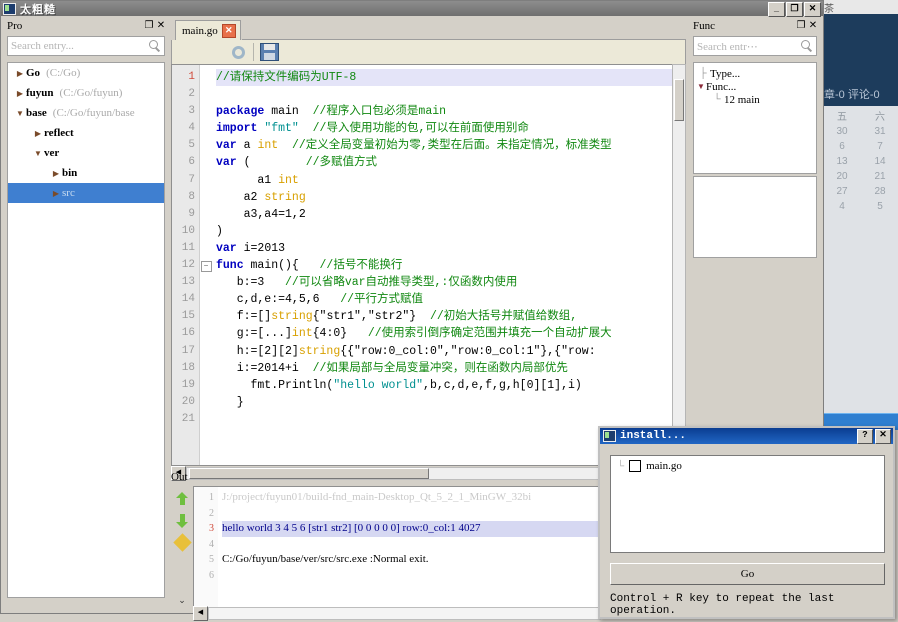  Describe the element at coordinates (182, 521) in the screenshot. I see `arrow-down-icon` at that location.